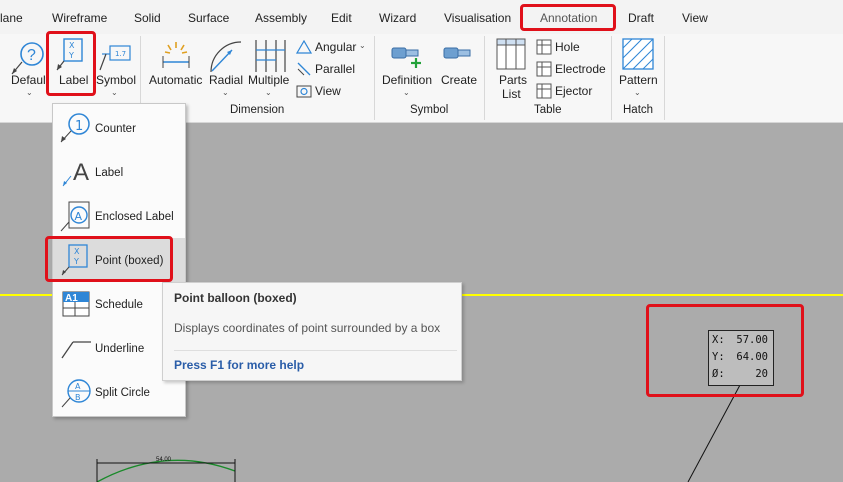  I want to click on angular-icon, so click(304, 46).